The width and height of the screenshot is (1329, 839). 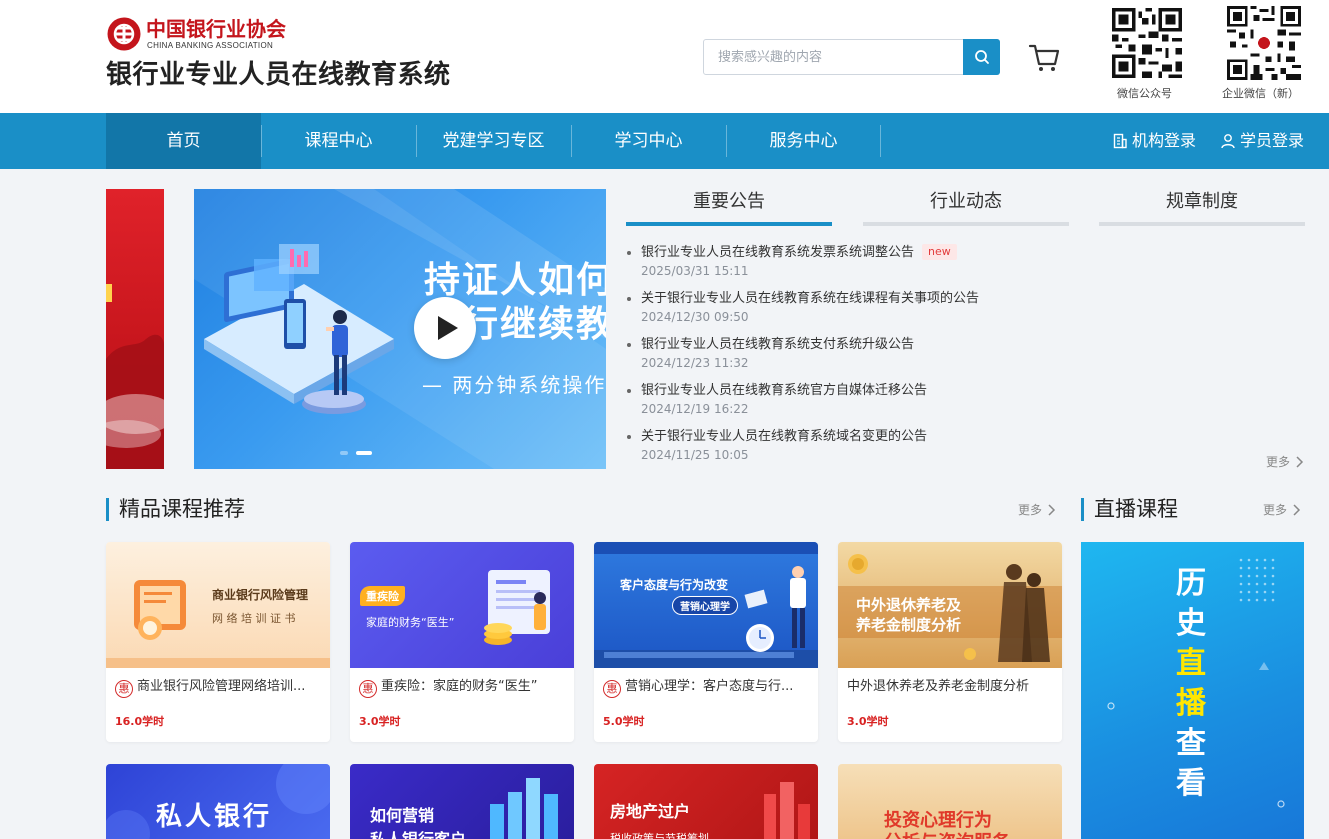 I want to click on main-nav: 首页 课程中心 党建学习专区 学习中心 服务中心 机构登录 学员登录, so click(x=664, y=141).